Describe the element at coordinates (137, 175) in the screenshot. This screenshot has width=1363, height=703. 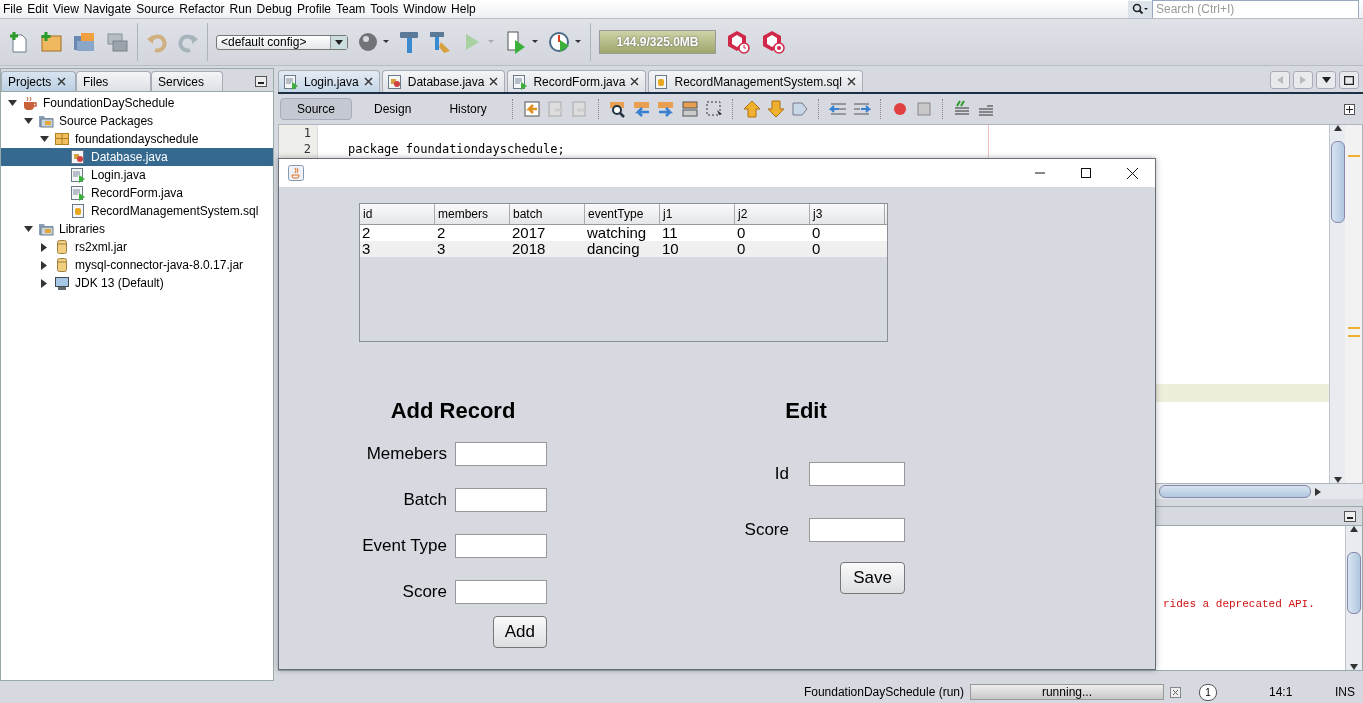
I see `tree-item: Login.java` at that location.